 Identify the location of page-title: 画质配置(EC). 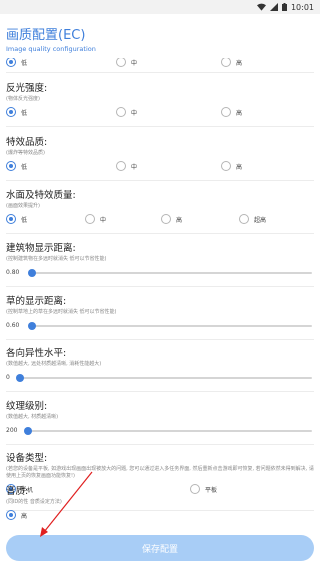
(46, 35).